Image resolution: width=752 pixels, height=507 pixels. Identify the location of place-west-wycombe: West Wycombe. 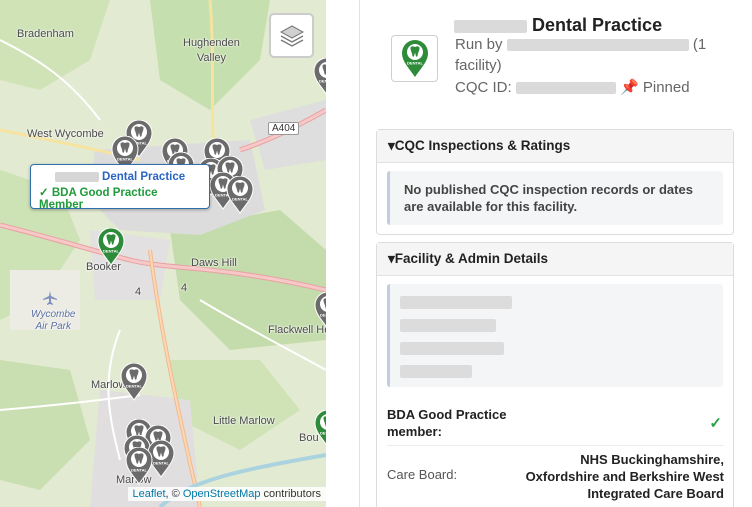
(65, 134).